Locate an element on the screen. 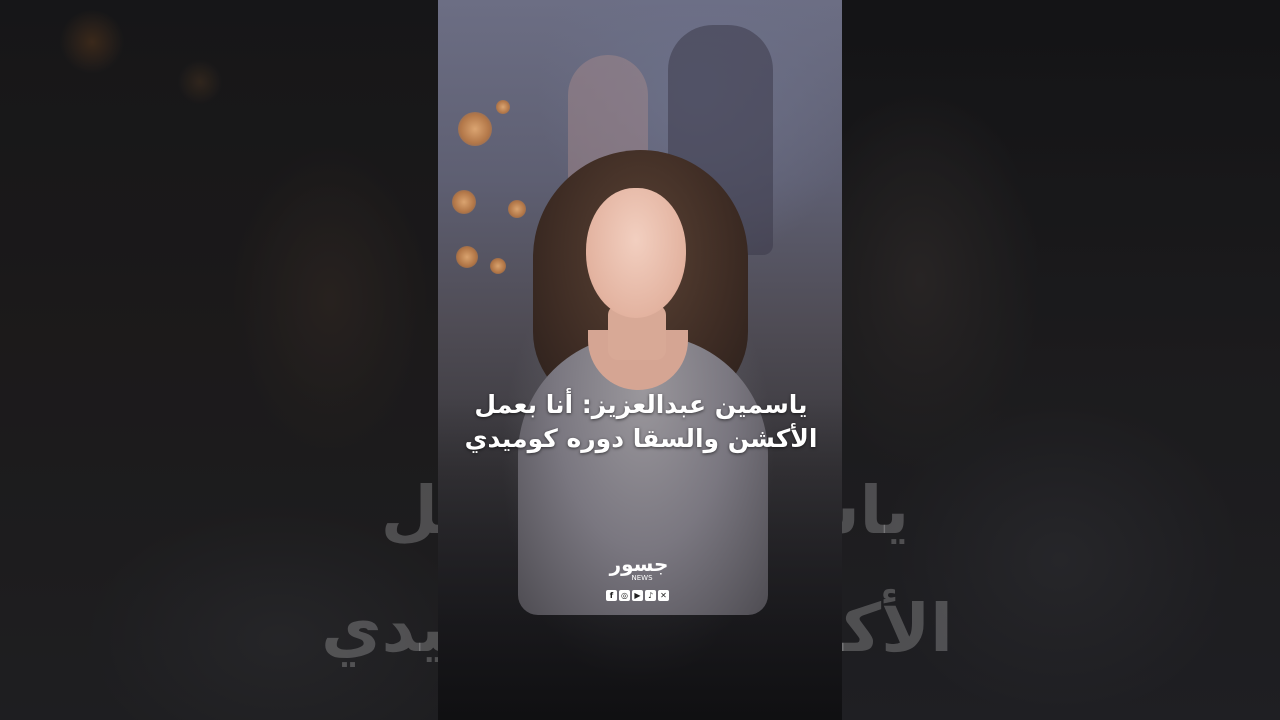 This screenshot has width=1280, height=720. headline-line2: الأكشن والسقا دوره كوميدي is located at coordinates (641, 438).